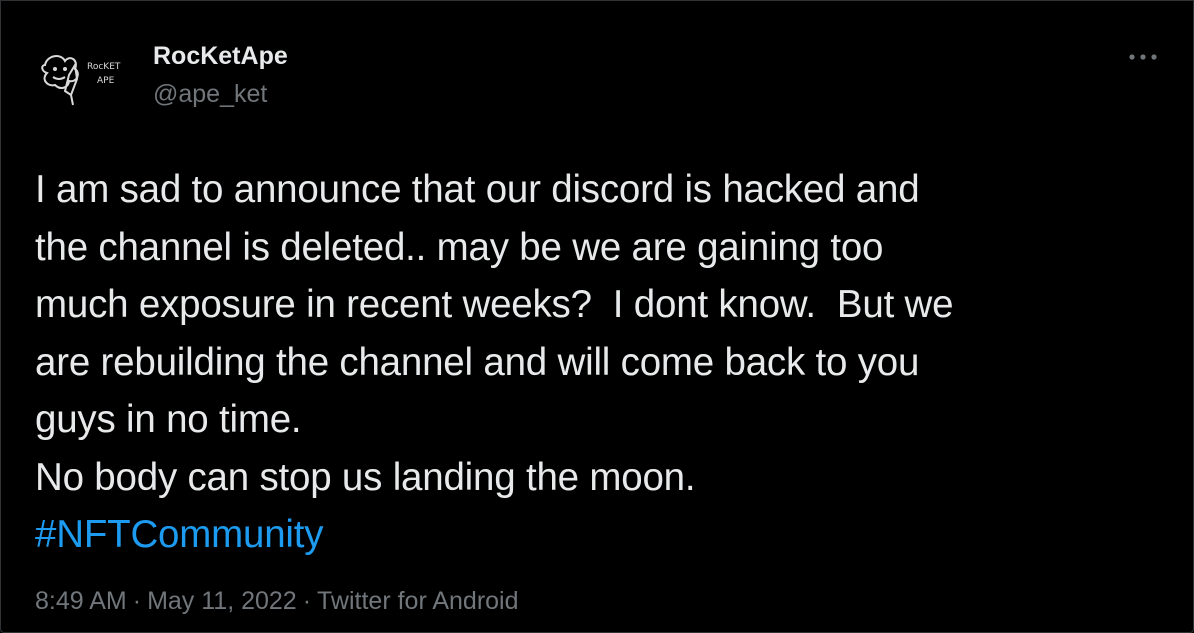  I want to click on more-options-button, so click(1143, 57).